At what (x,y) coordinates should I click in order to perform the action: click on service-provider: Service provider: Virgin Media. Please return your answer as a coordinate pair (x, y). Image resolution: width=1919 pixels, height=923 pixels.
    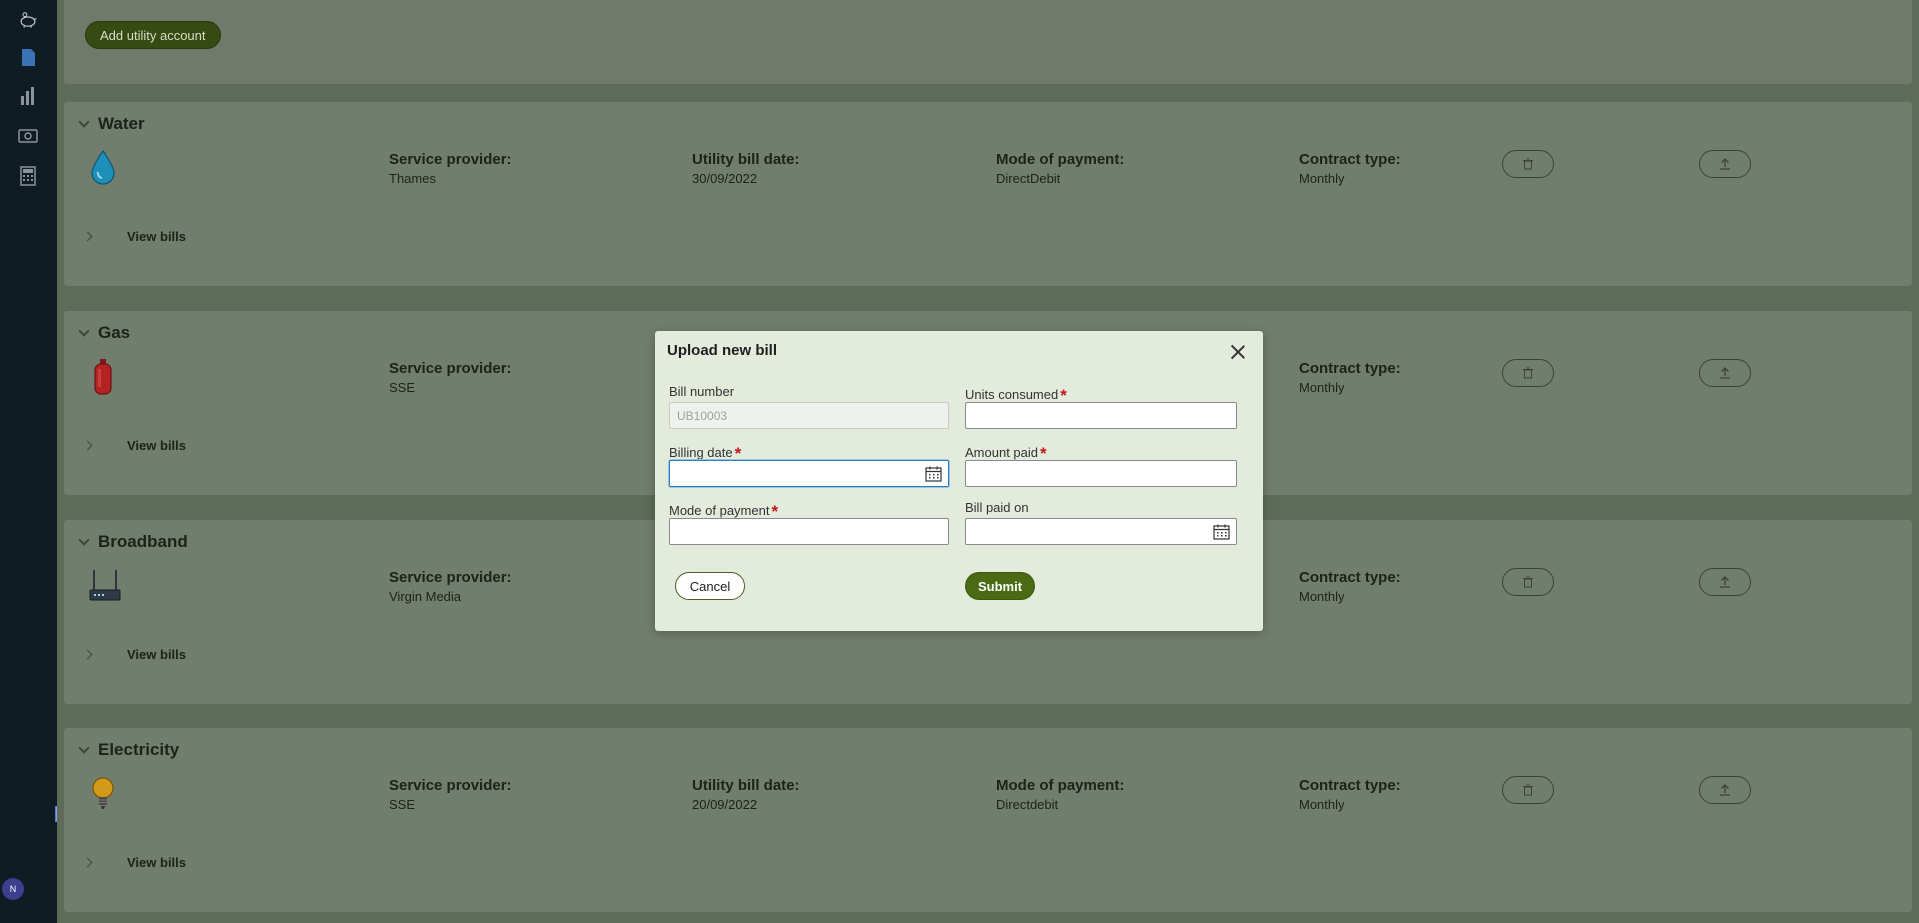
    Looking at the image, I should click on (450, 586).